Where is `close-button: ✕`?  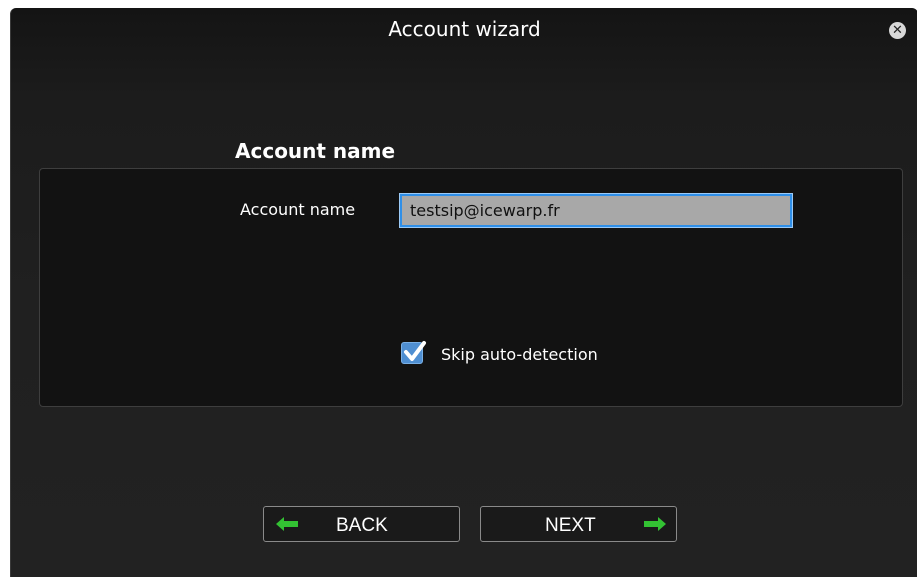 close-button: ✕ is located at coordinates (897, 30).